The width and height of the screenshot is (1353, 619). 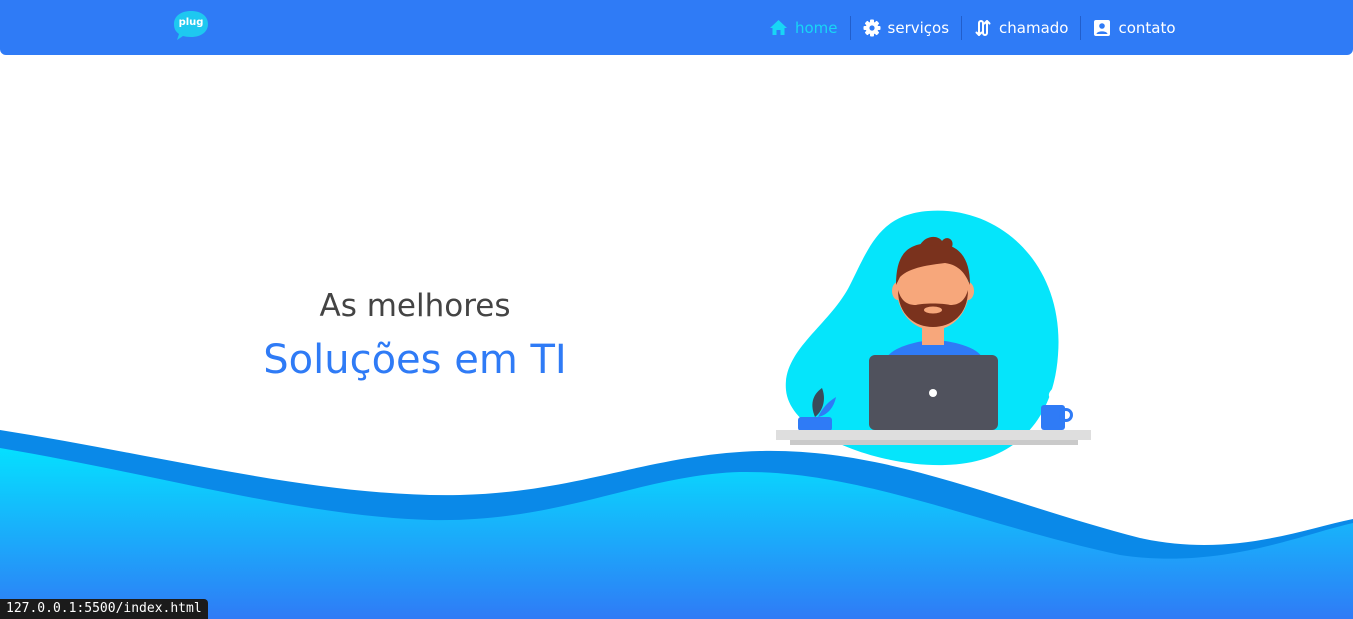 I want to click on contact-card-icon, so click(x=1102, y=27).